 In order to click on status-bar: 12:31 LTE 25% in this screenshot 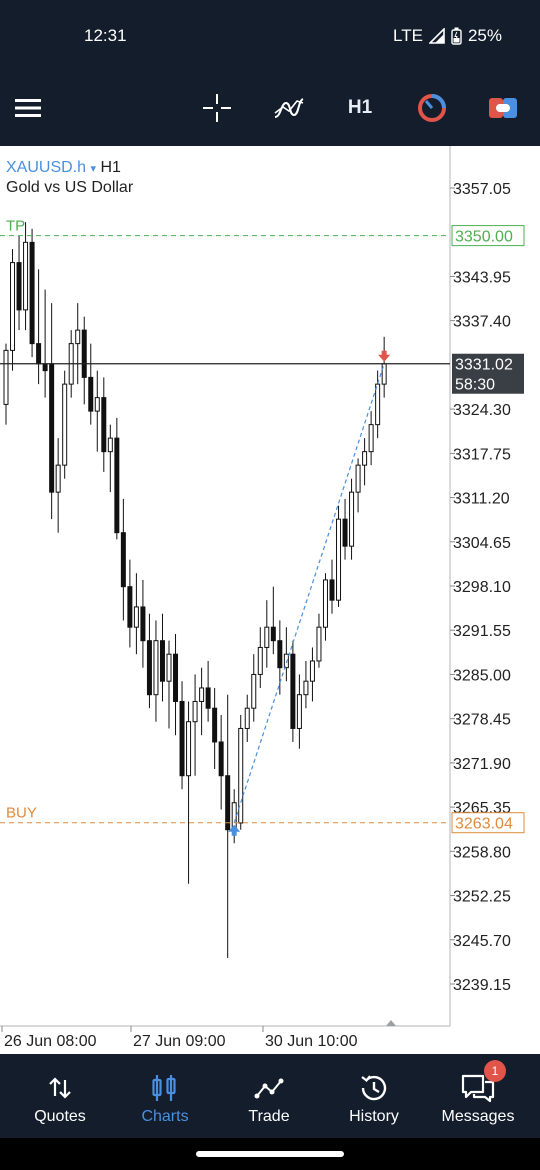, I will do `click(270, 36)`.